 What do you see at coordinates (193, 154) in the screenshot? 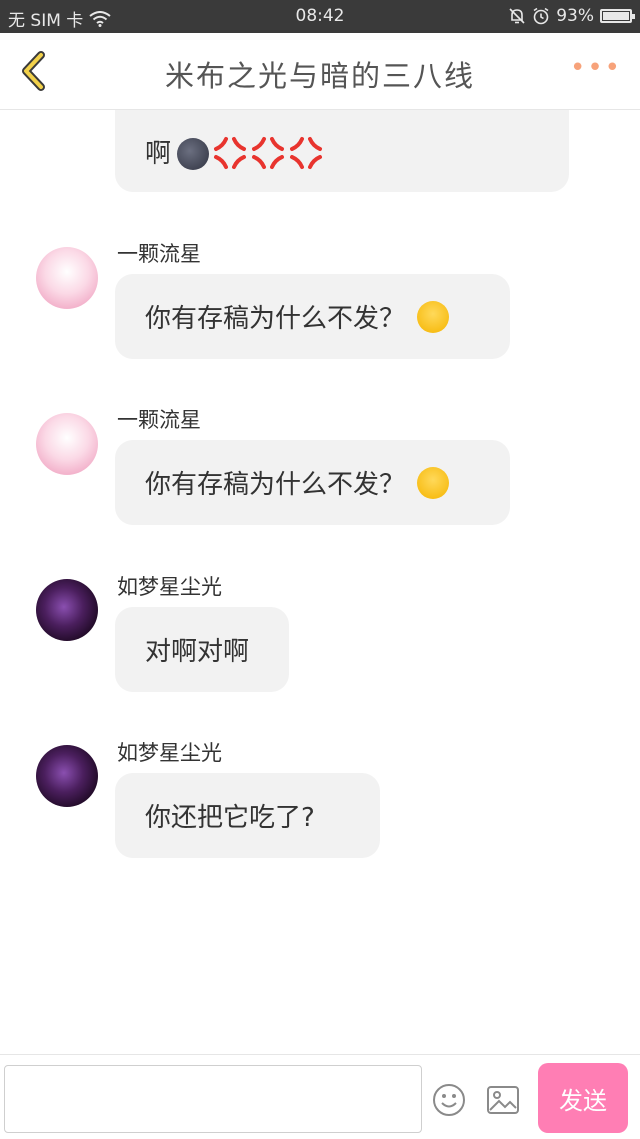
I see `new-moon-face-icon` at bounding box center [193, 154].